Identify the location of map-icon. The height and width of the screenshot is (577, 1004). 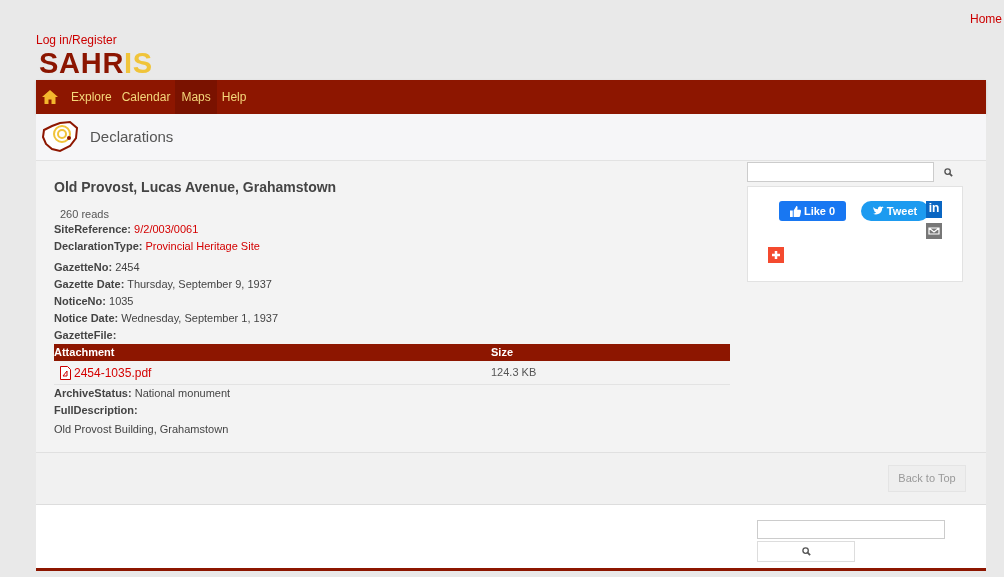
(60, 137).